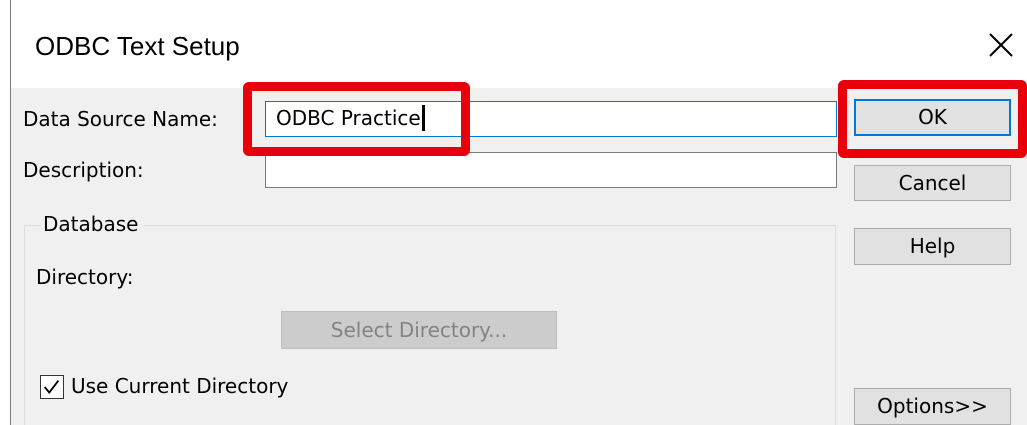  What do you see at coordinates (120, 119) in the screenshot?
I see `data-source-name-label: Data Source Name:` at bounding box center [120, 119].